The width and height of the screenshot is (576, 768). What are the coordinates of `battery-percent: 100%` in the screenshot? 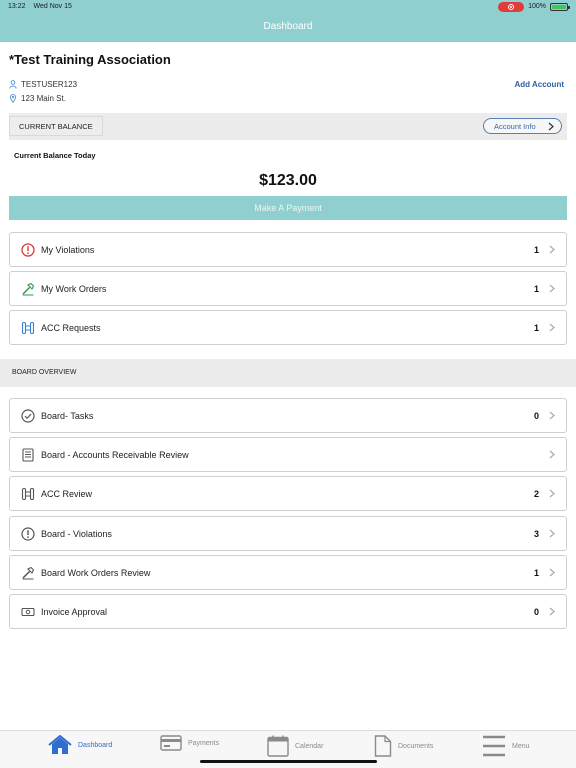 It's located at (537, 6).